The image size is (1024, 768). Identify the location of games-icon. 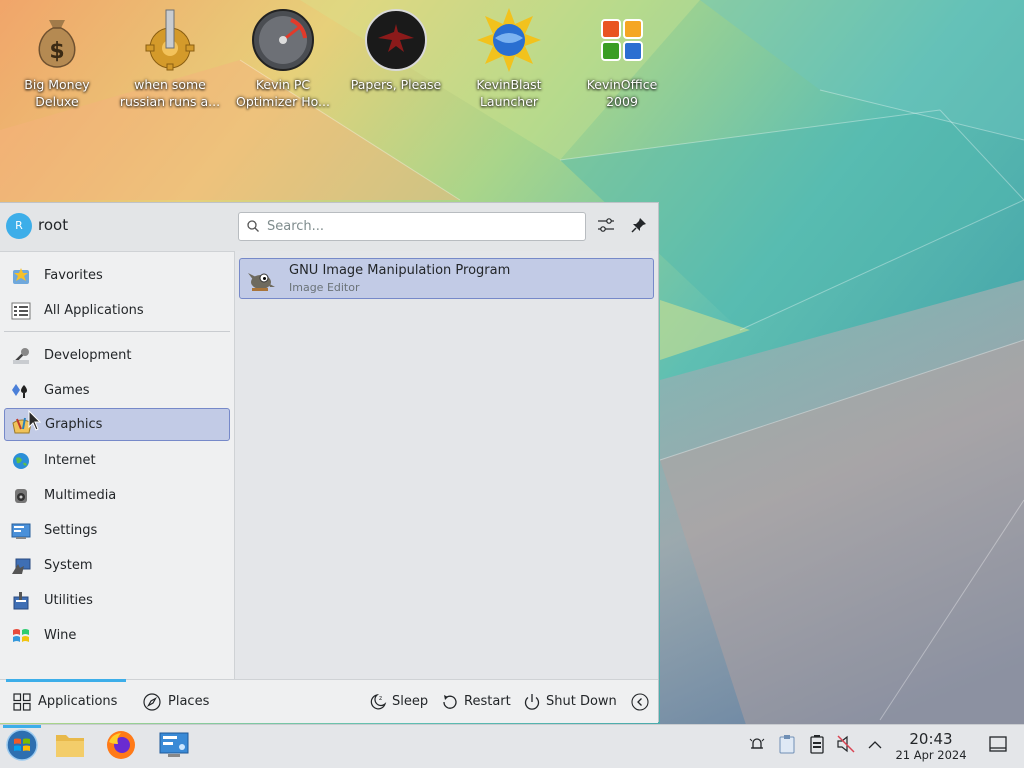
(21, 391).